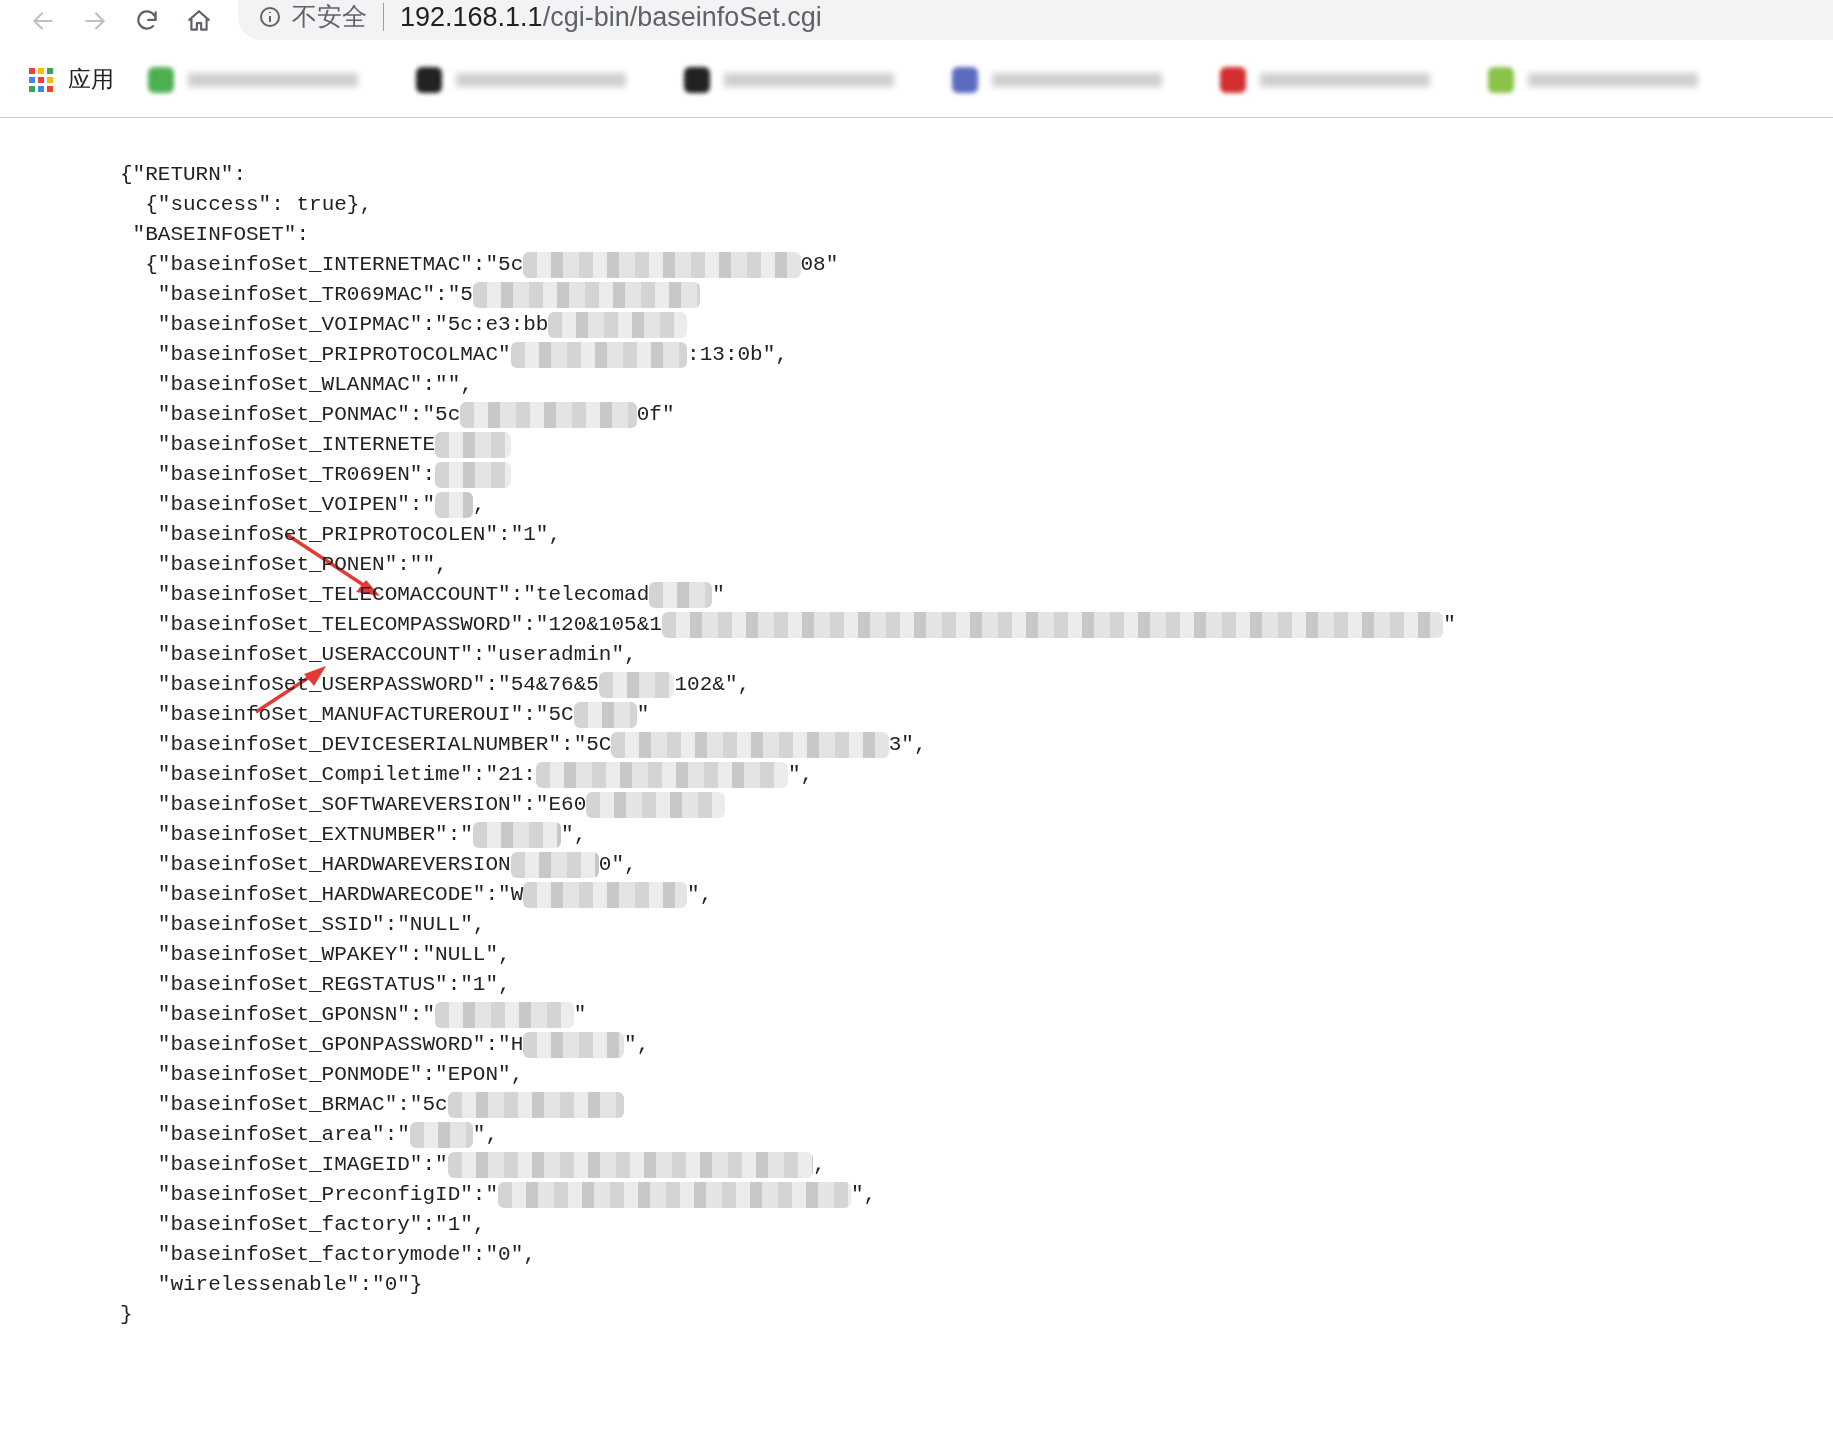  I want to click on code-line: "baseinfoSet_PONMODE":"EPON",, so click(340, 1075).